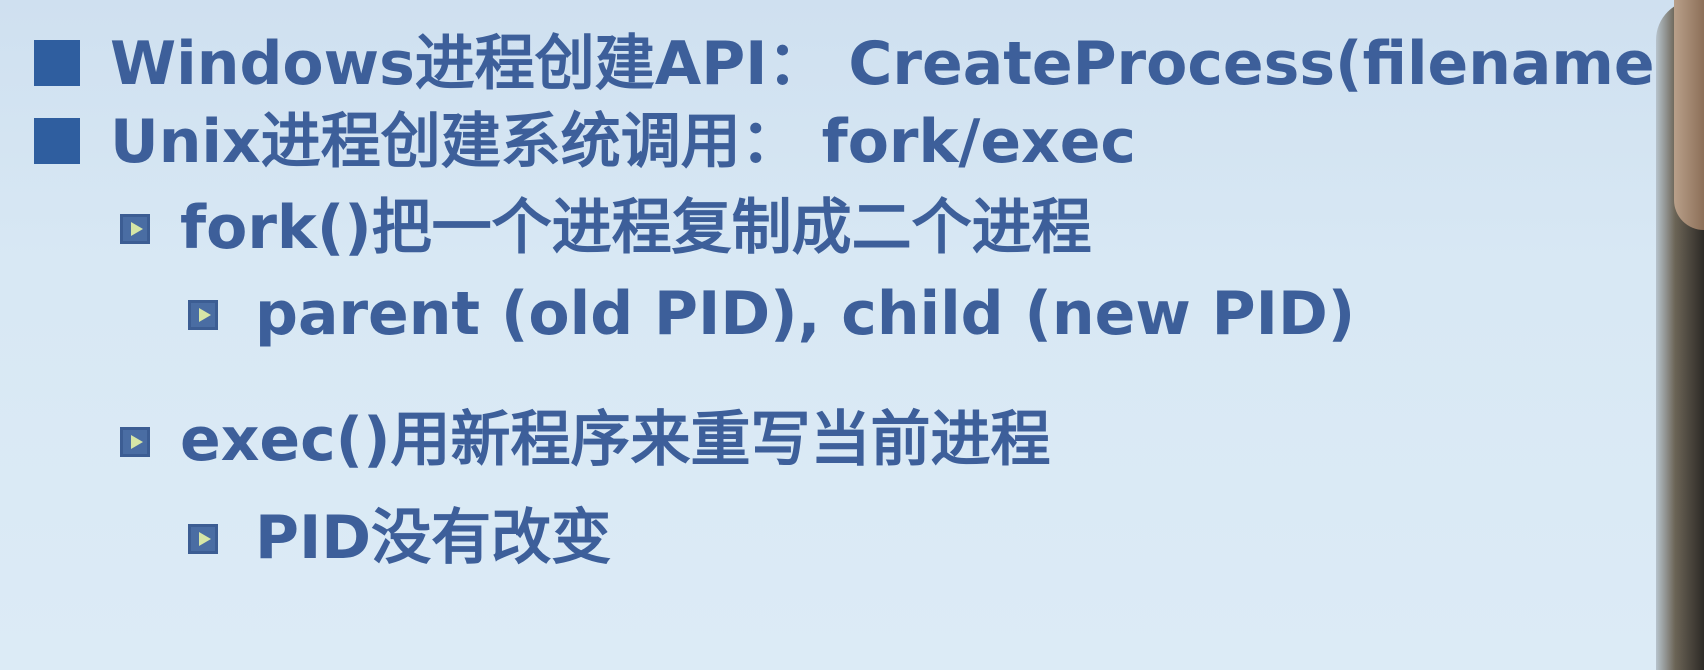 The width and height of the screenshot is (1704, 670). I want to click on bullet-exec: exec()用新程序来重写当前进程, so click(615, 440).